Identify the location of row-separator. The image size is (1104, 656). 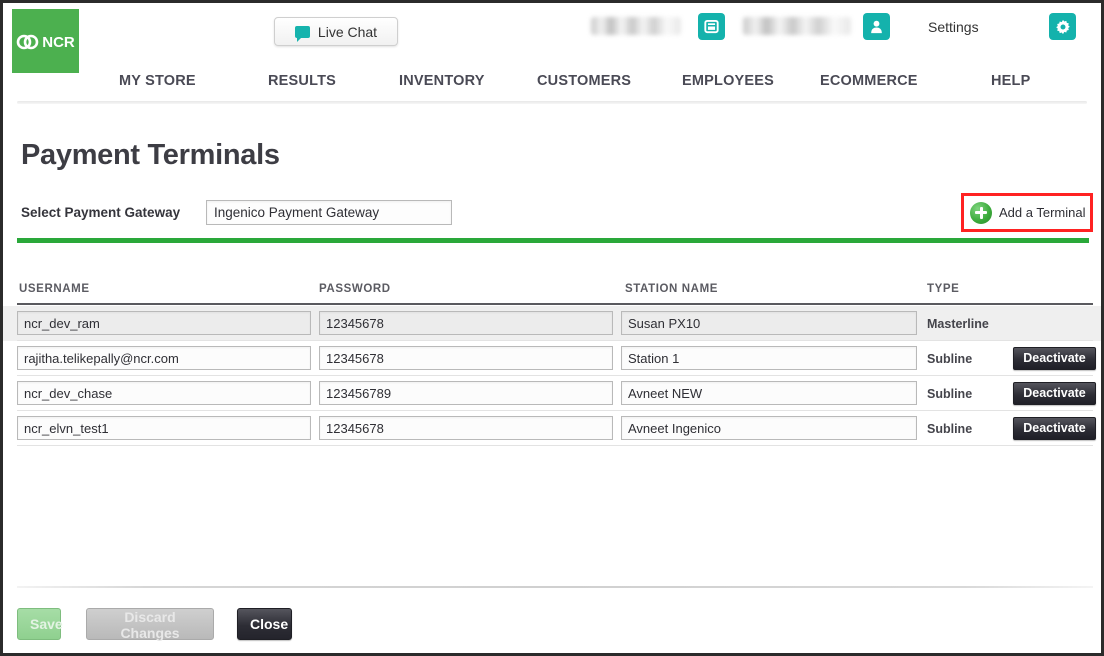
(555, 445).